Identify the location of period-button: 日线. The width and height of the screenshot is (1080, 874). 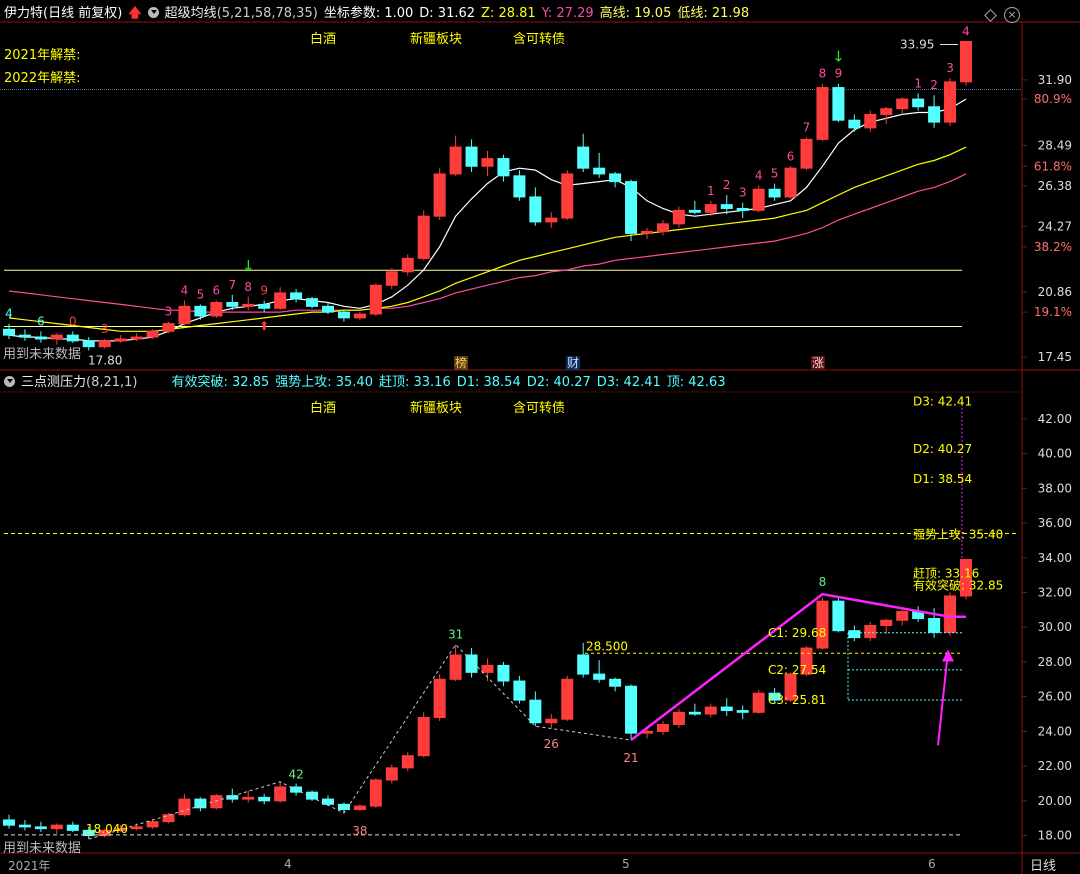
(1043, 864).